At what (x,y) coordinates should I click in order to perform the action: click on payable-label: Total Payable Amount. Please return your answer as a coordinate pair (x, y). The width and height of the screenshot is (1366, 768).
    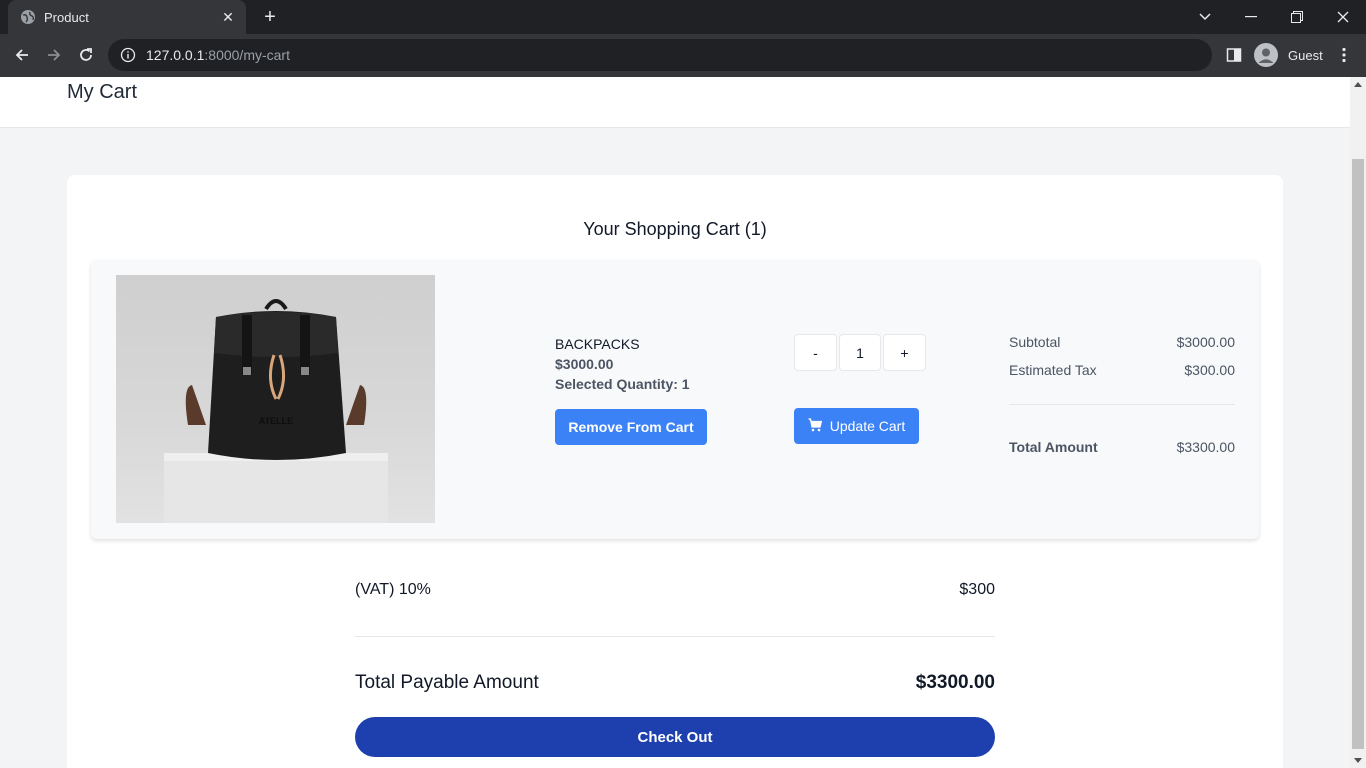
    Looking at the image, I should click on (447, 682).